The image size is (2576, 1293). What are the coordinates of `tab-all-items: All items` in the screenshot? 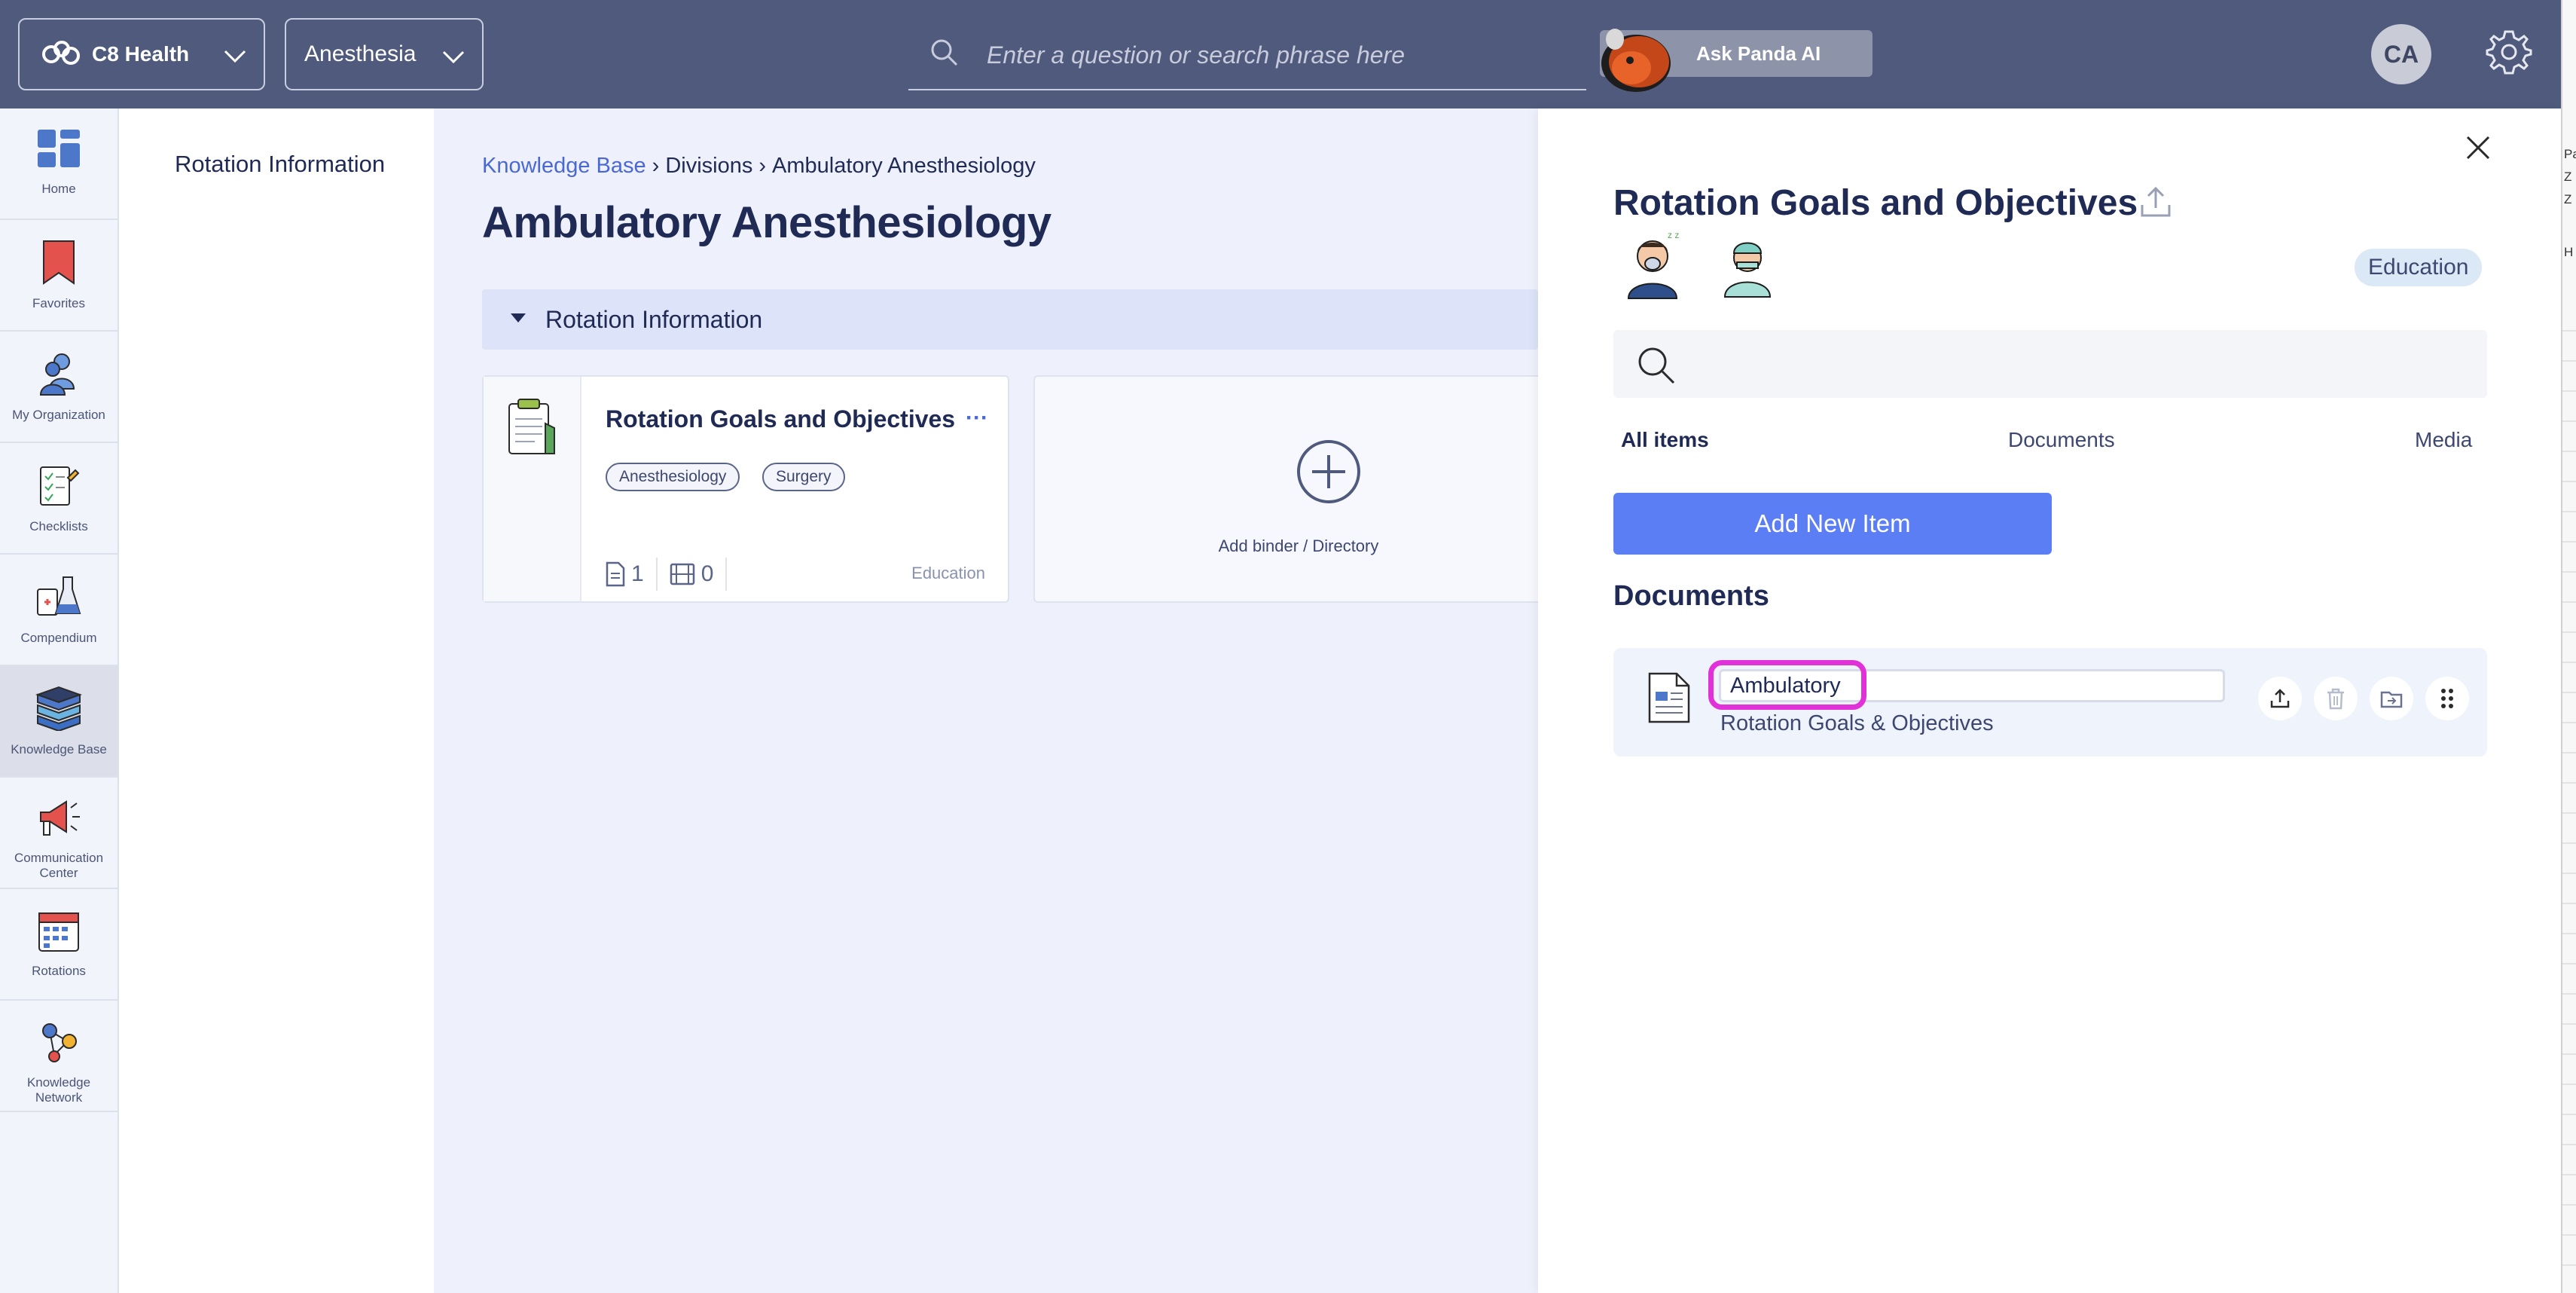 It's located at (1665, 440).